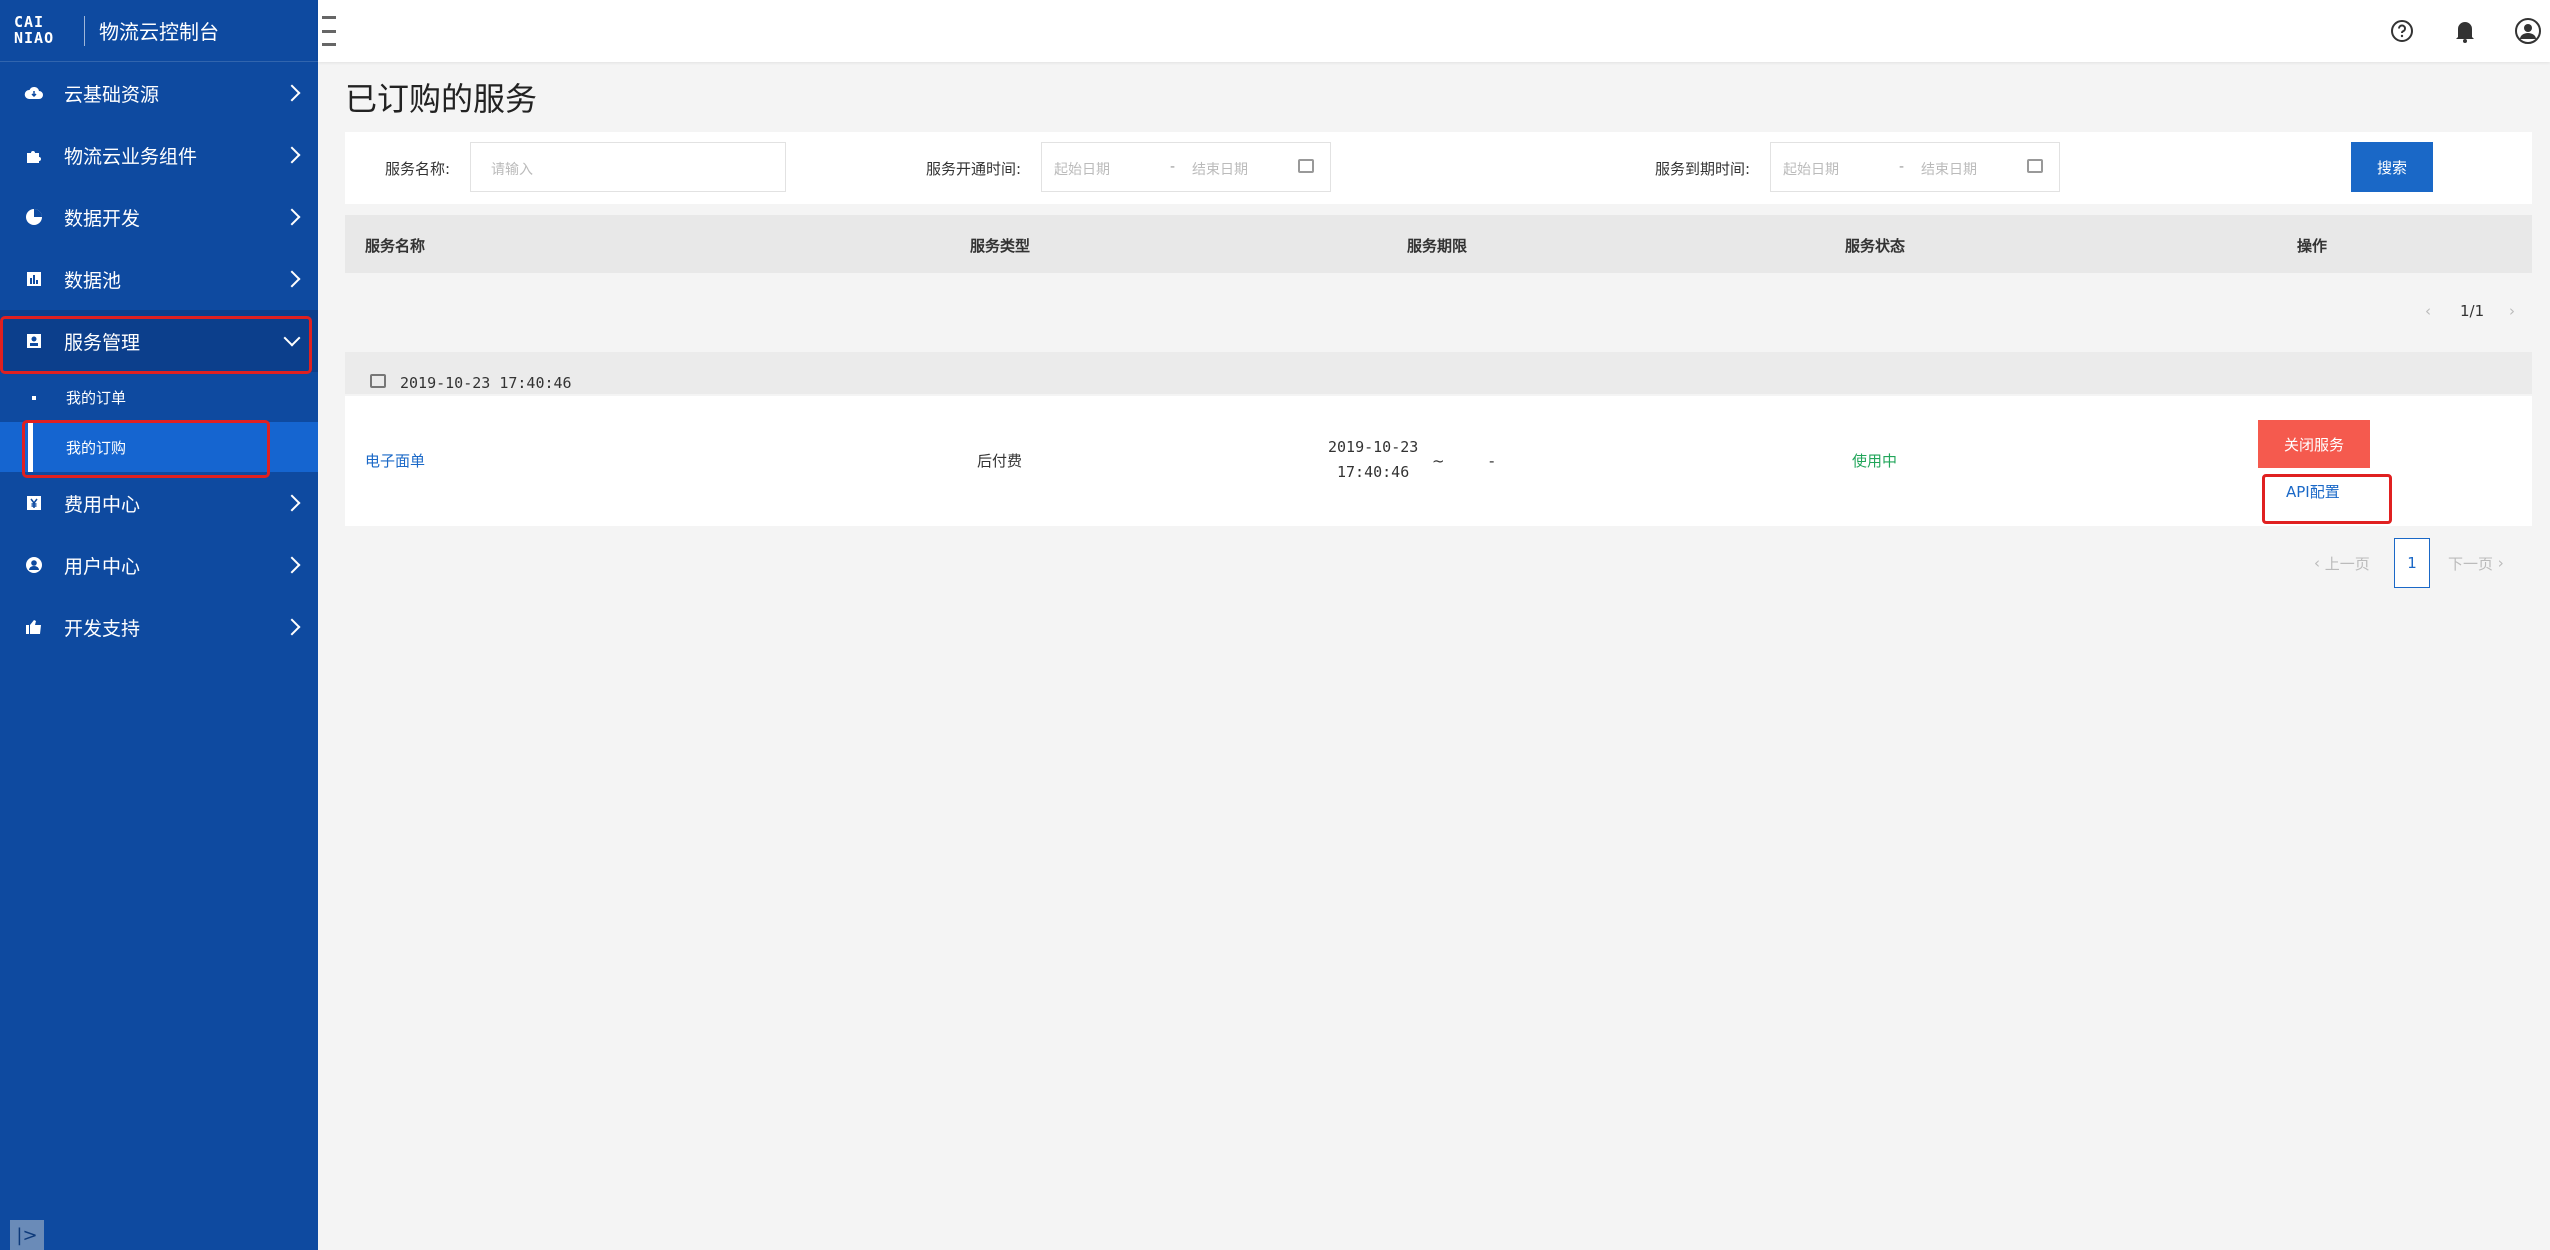 This screenshot has height=1250, width=2550. Describe the element at coordinates (34, 398) in the screenshot. I see `bullet-icon` at that location.